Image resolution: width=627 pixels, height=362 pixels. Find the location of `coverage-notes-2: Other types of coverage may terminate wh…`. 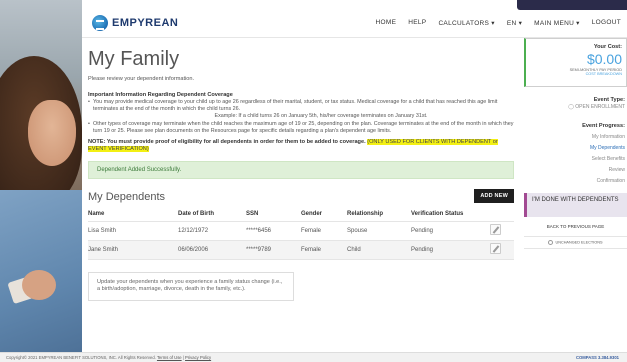

coverage-notes-2: Other types of coverage may terminate wh… is located at coordinates (301, 128).